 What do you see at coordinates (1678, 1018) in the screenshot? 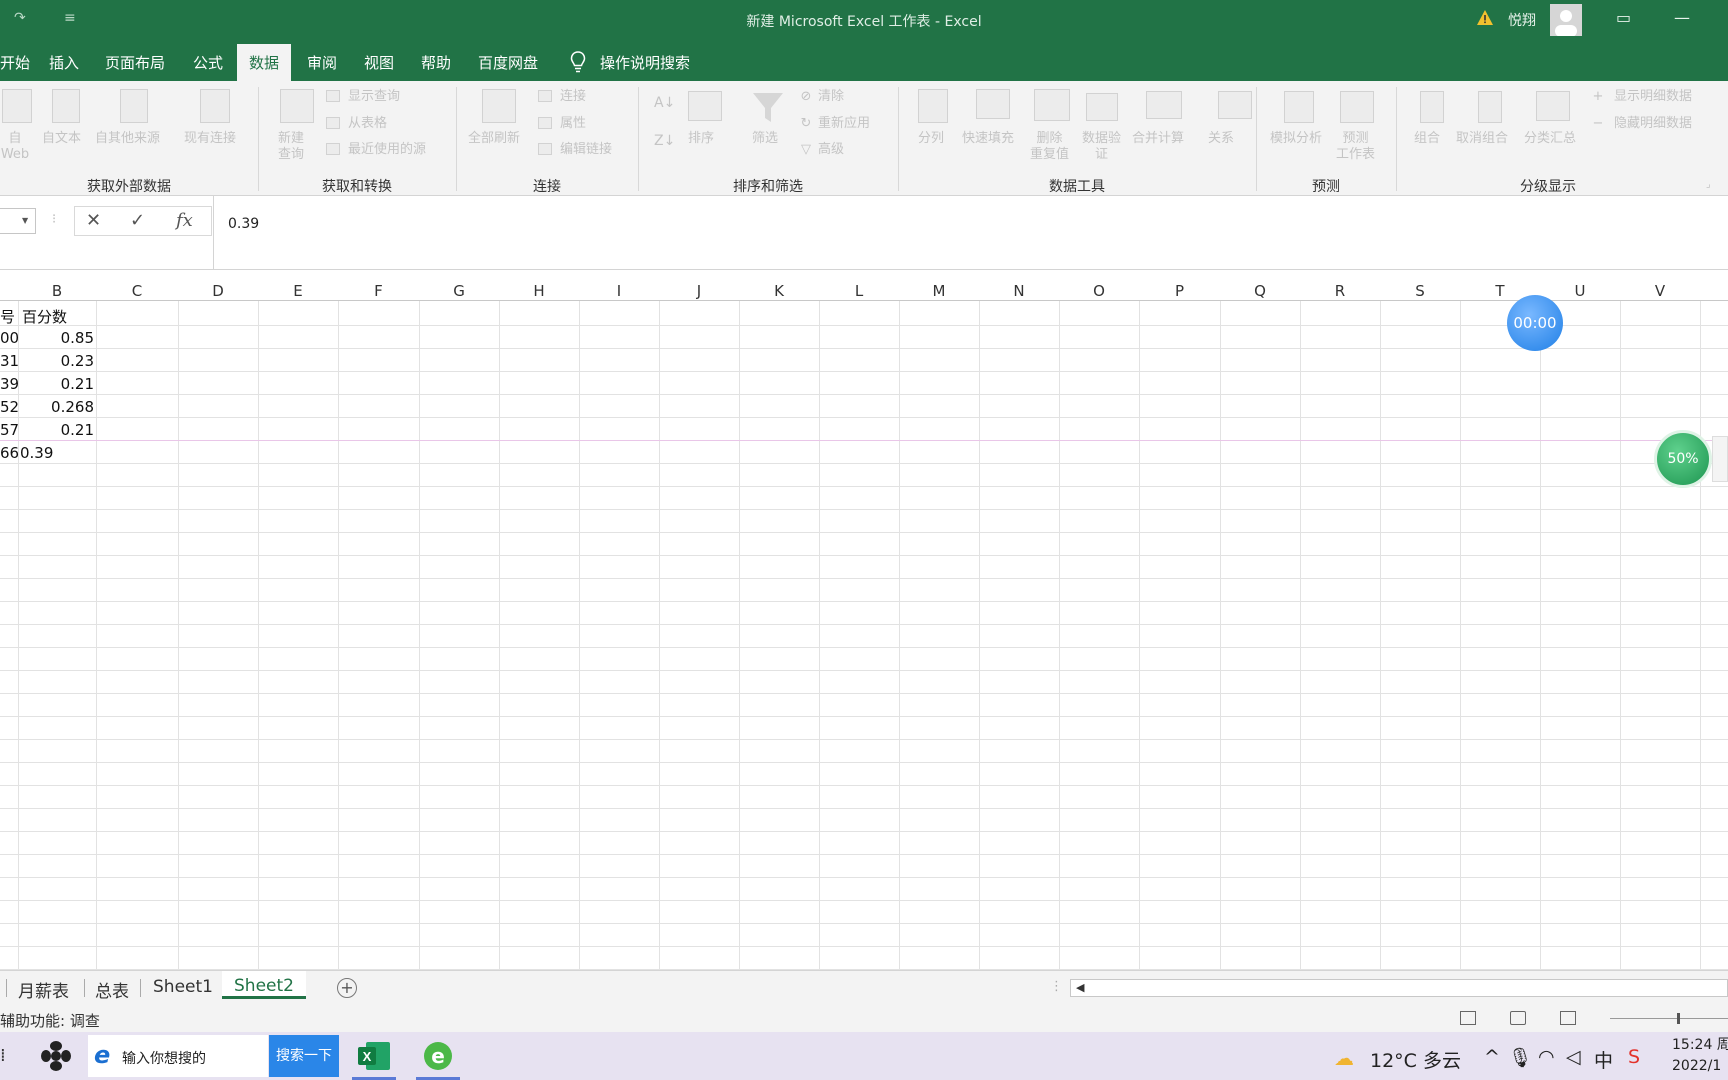
I see `zoom-slider-thumb` at bounding box center [1678, 1018].